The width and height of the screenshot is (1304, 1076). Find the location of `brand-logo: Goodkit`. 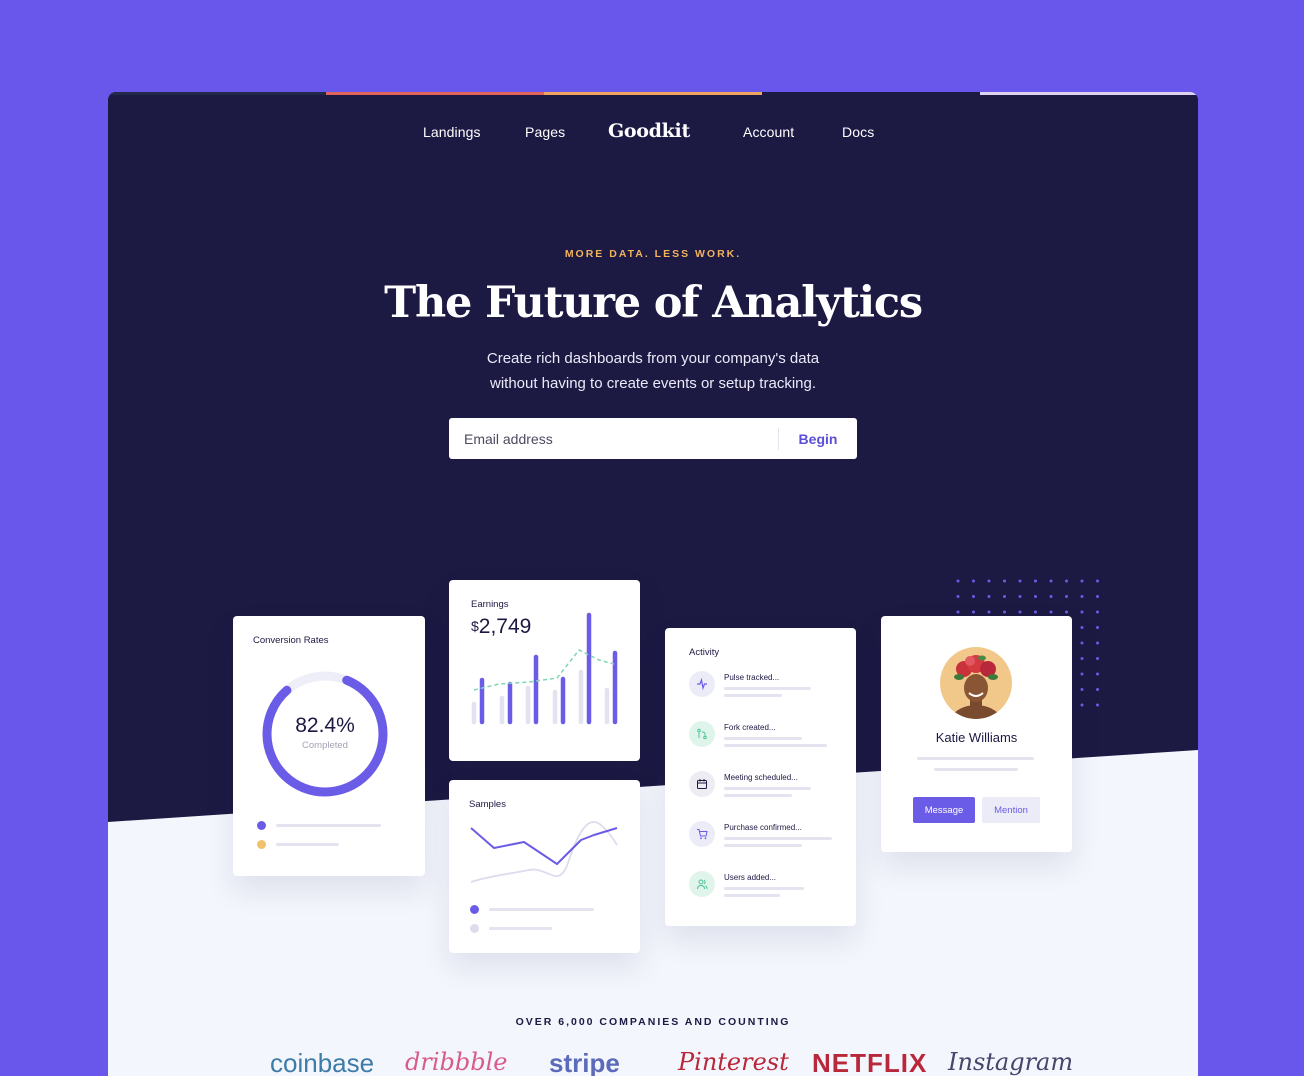

brand-logo: Goodkit is located at coordinates (649, 131).